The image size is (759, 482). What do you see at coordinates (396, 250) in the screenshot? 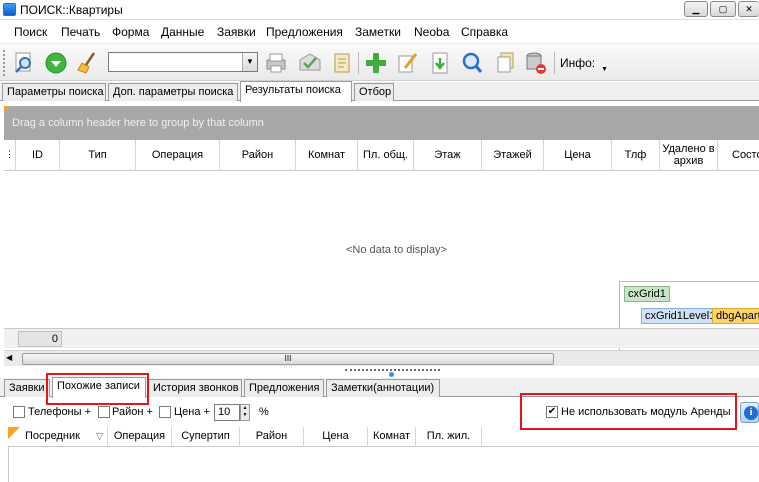
I see `no-data-text: <No data to display>` at bounding box center [396, 250].